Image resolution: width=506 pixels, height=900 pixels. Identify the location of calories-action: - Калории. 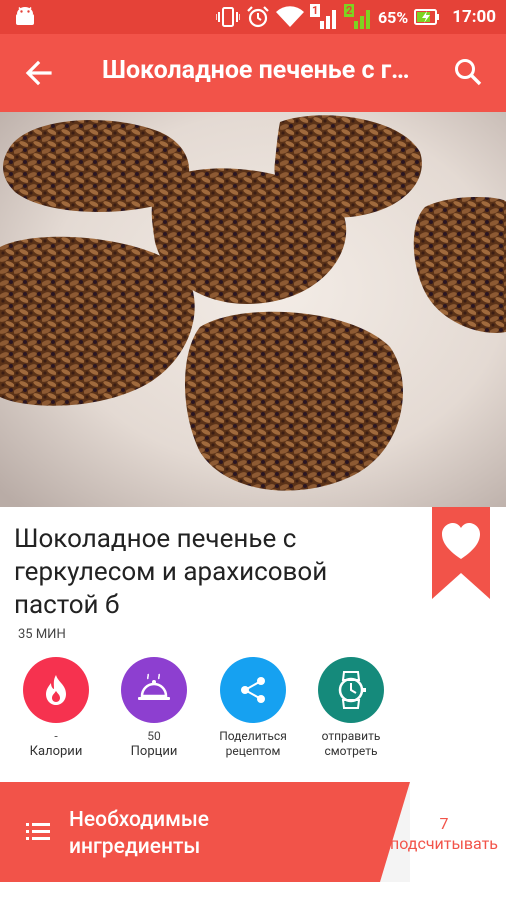
(56, 708).